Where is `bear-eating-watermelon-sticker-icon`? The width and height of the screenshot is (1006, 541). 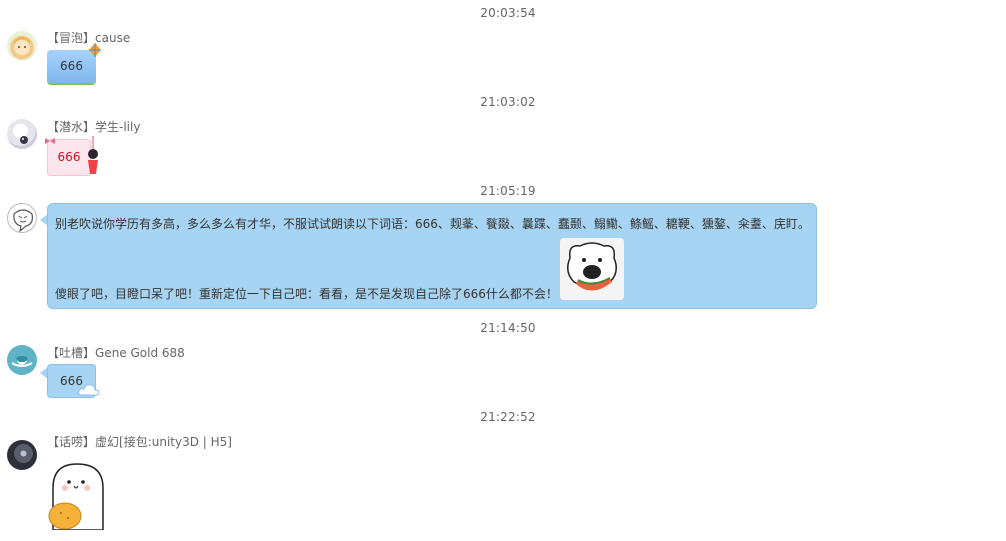 bear-eating-watermelon-sticker-icon is located at coordinates (592, 269).